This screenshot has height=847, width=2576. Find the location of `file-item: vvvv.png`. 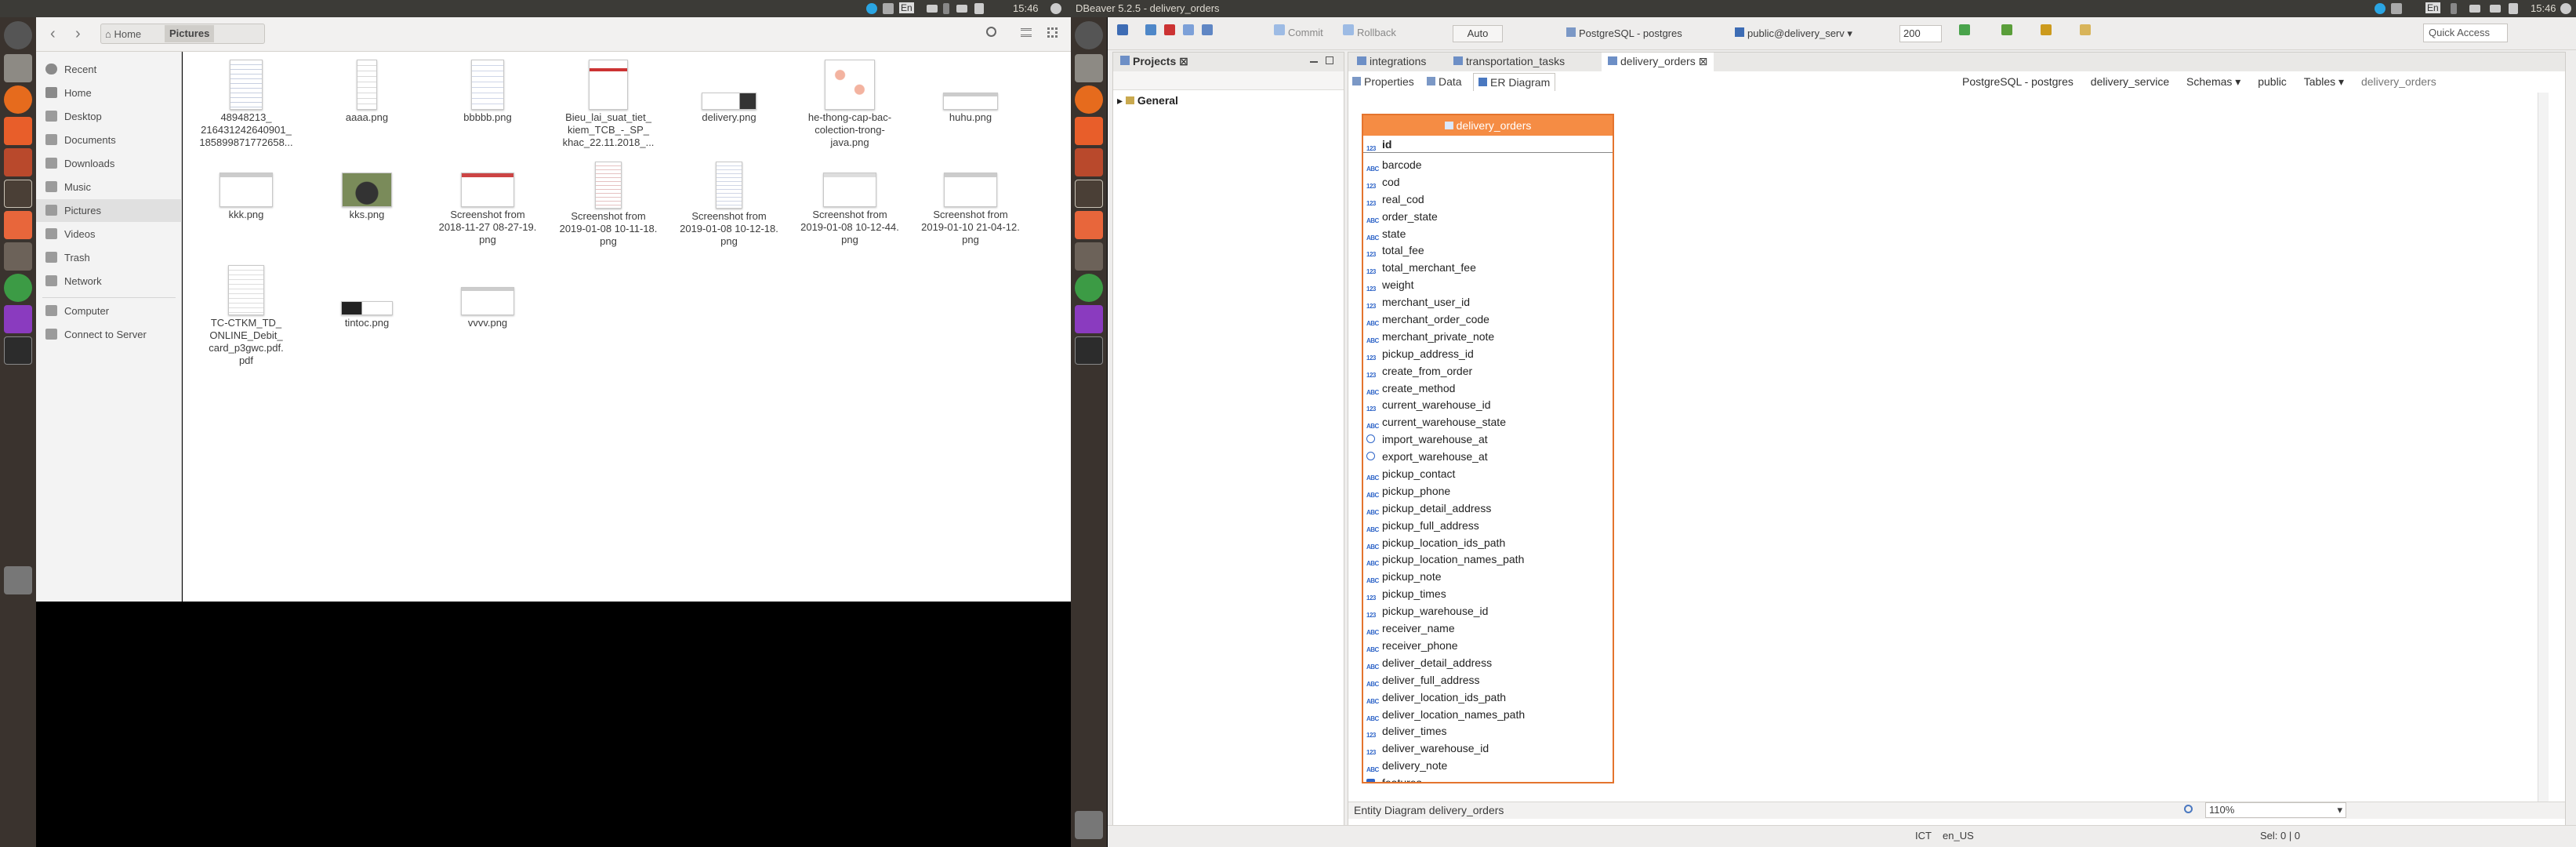

file-item: vvvv.png is located at coordinates (487, 308).